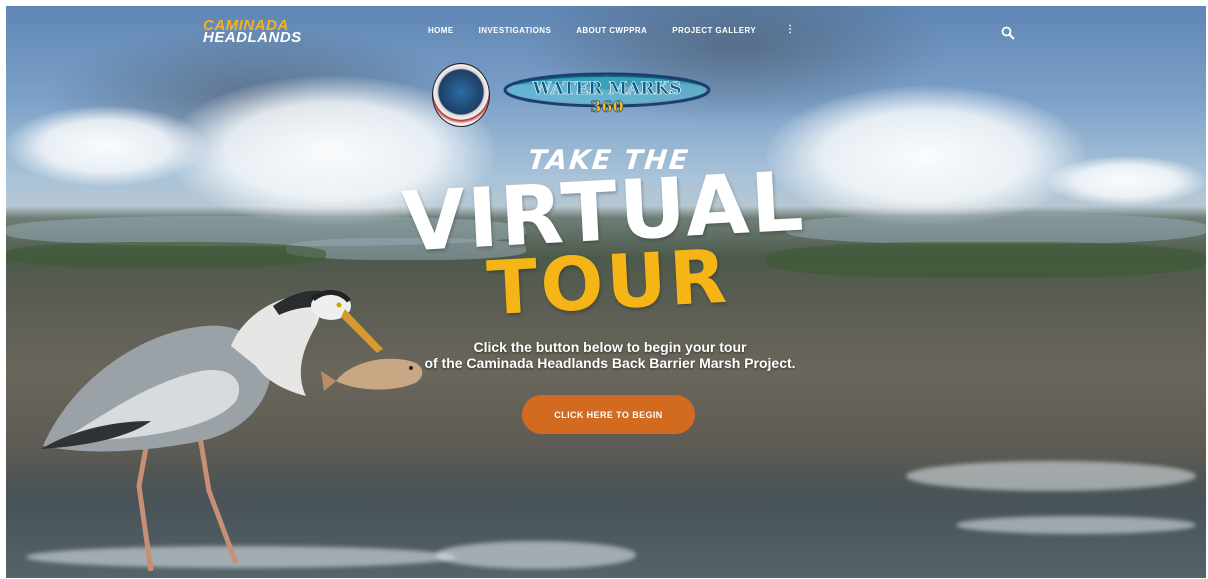 Image resolution: width=1208 pixels, height=579 pixels. I want to click on watermarks-logo-text: WATER MARKS, so click(606, 89).